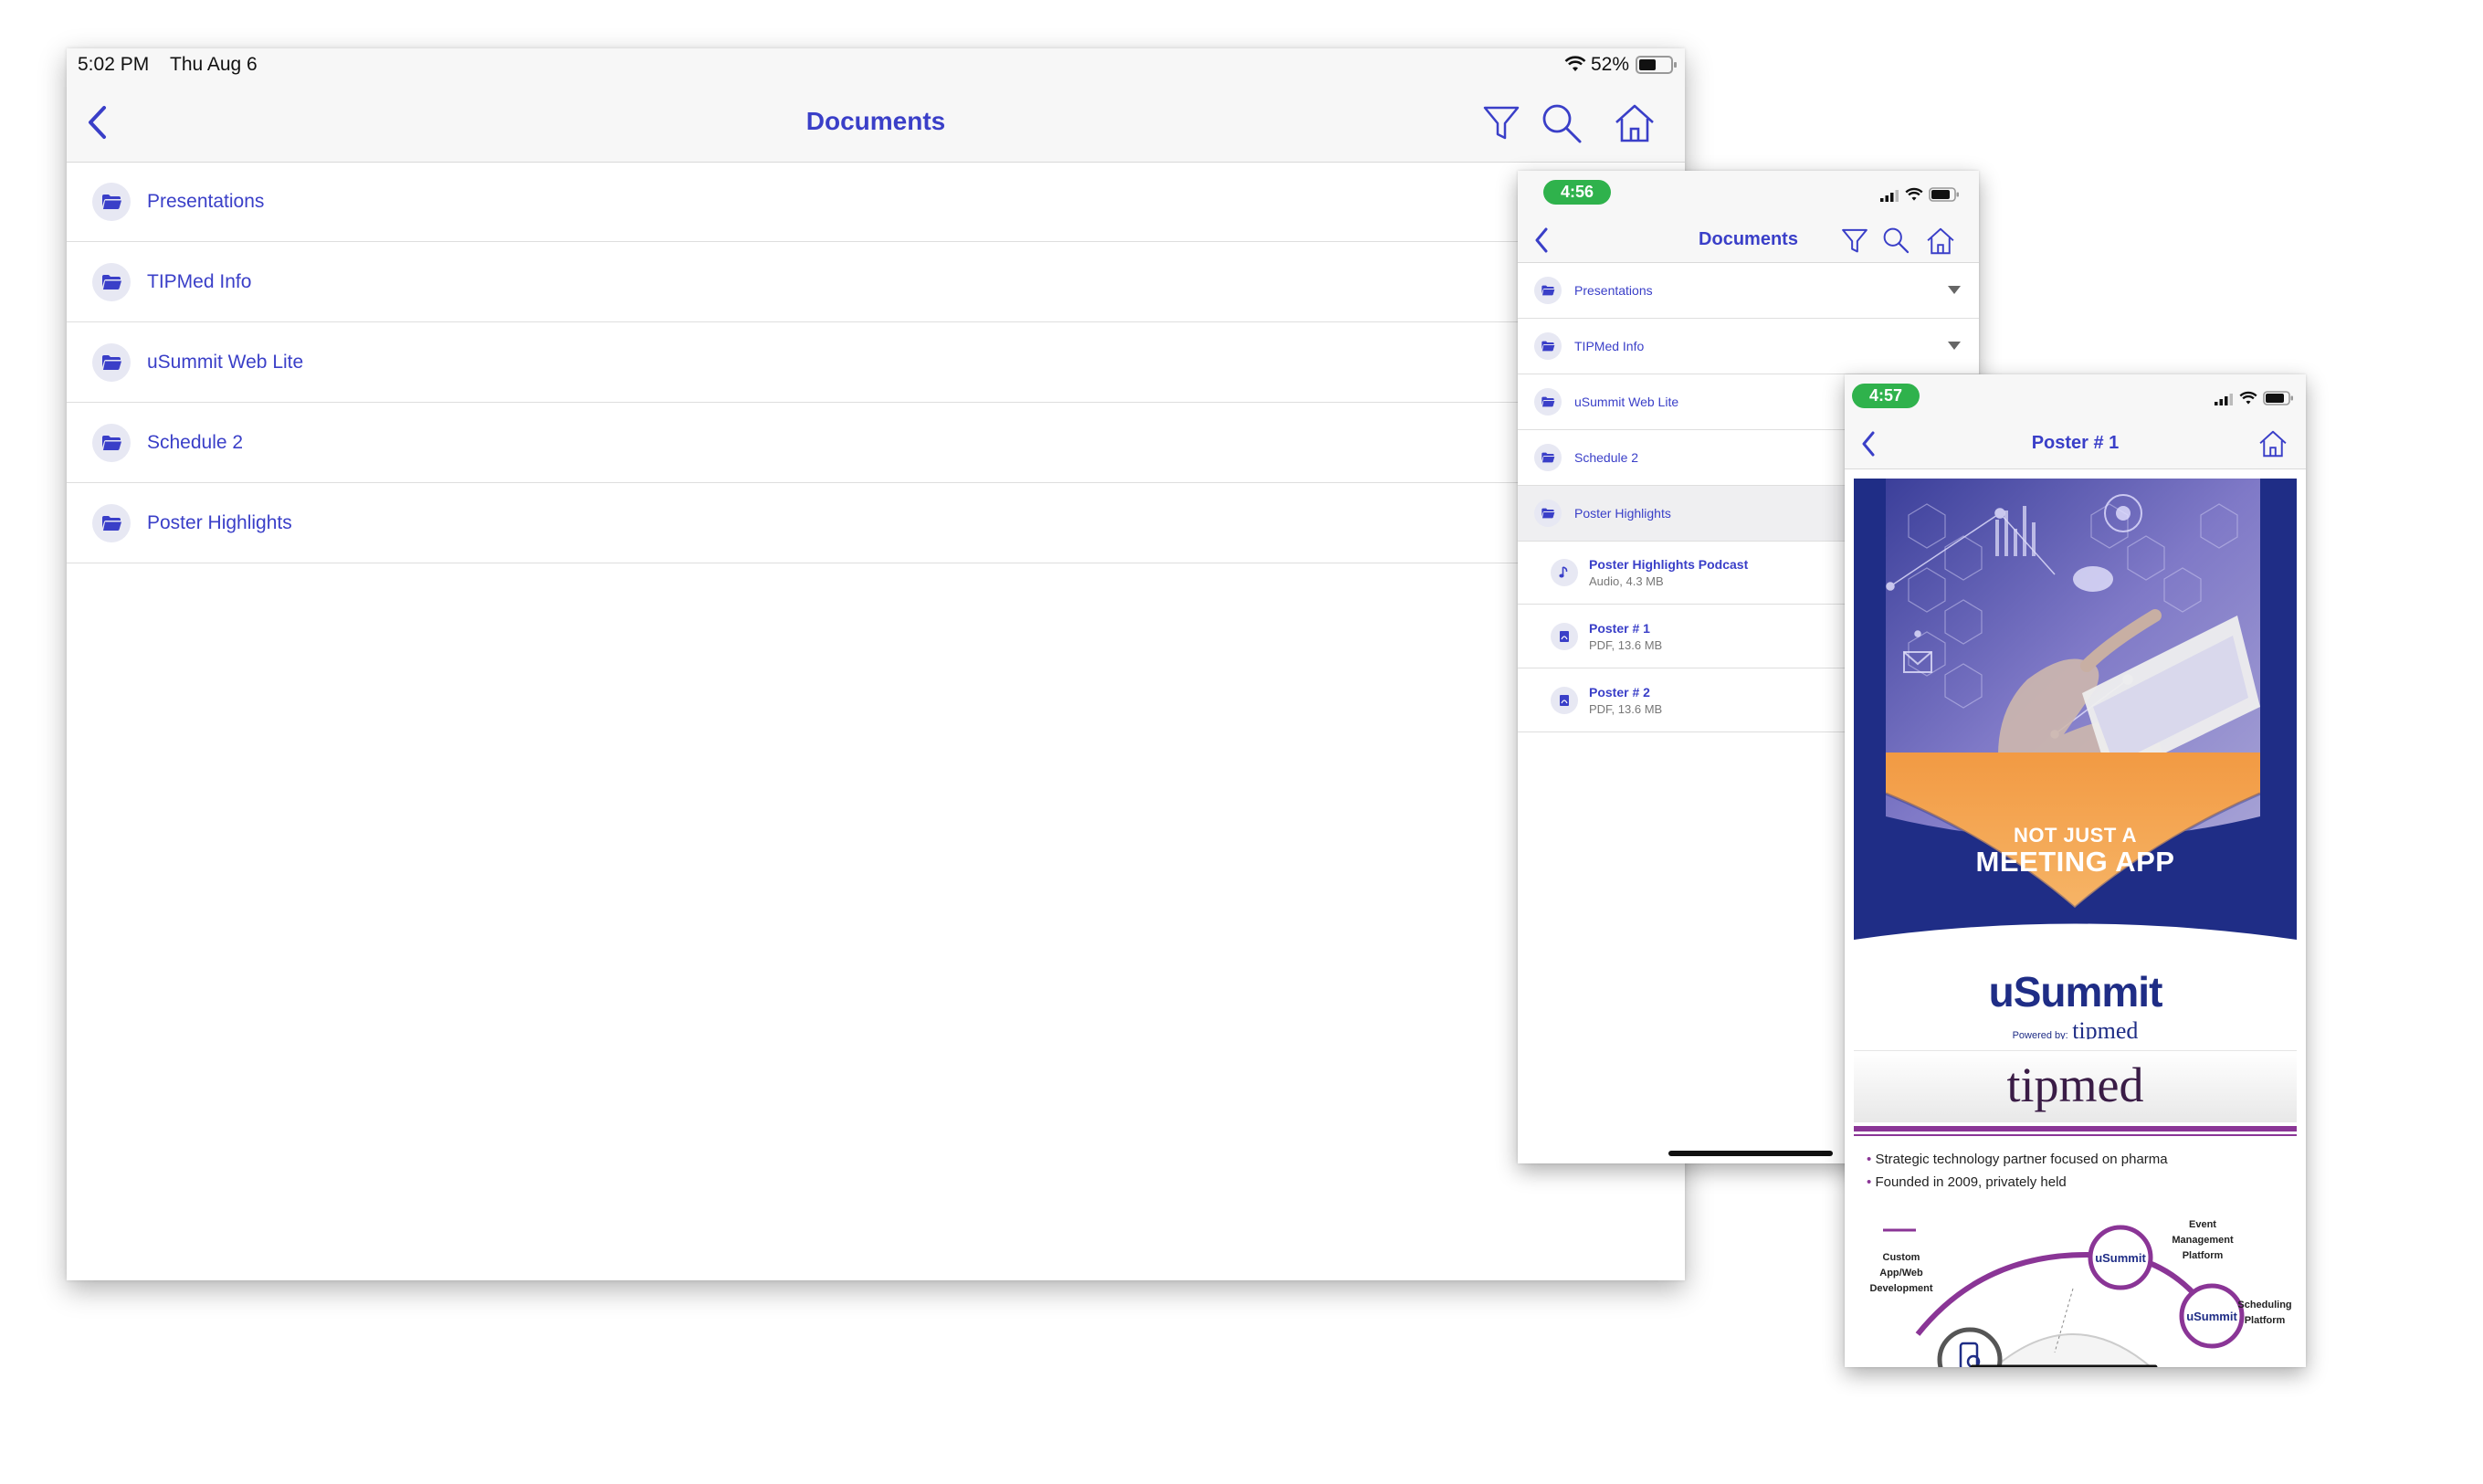 Image resolution: width=2483 pixels, height=1484 pixels. What do you see at coordinates (1611, 64) in the screenshot?
I see `battery-percent: 52%` at bounding box center [1611, 64].